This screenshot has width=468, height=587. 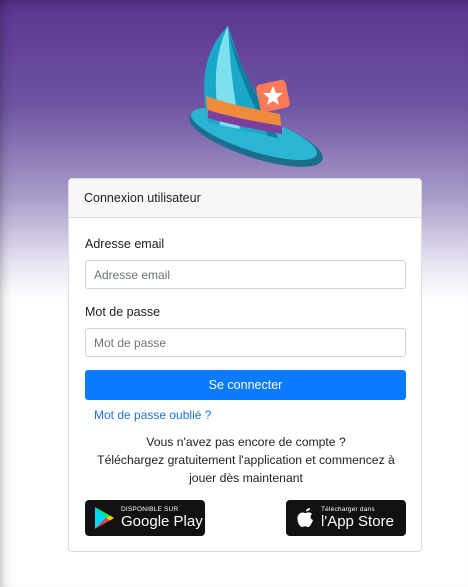 What do you see at coordinates (125, 244) in the screenshot?
I see `email-label: Adresse email` at bounding box center [125, 244].